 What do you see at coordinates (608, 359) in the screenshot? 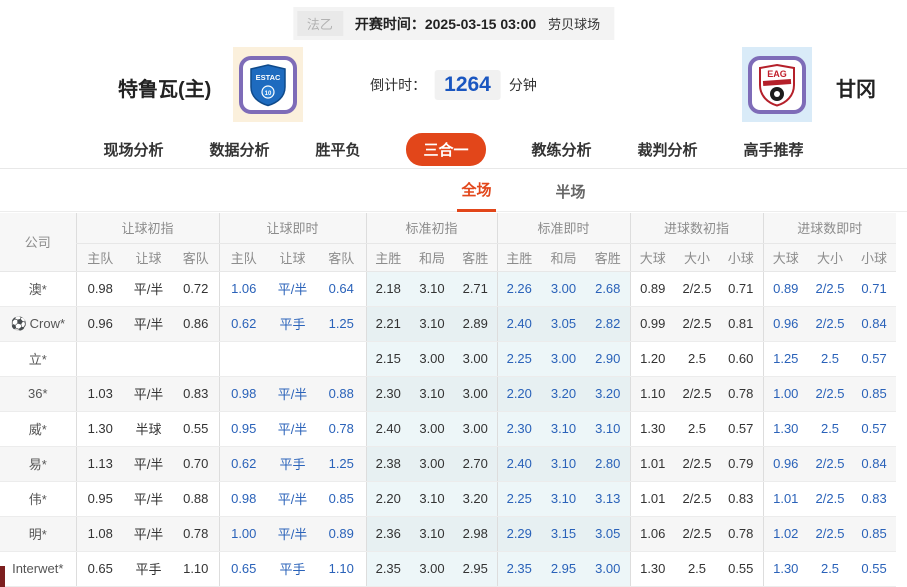
I see `odds-cell: 2.90` at bounding box center [608, 359].